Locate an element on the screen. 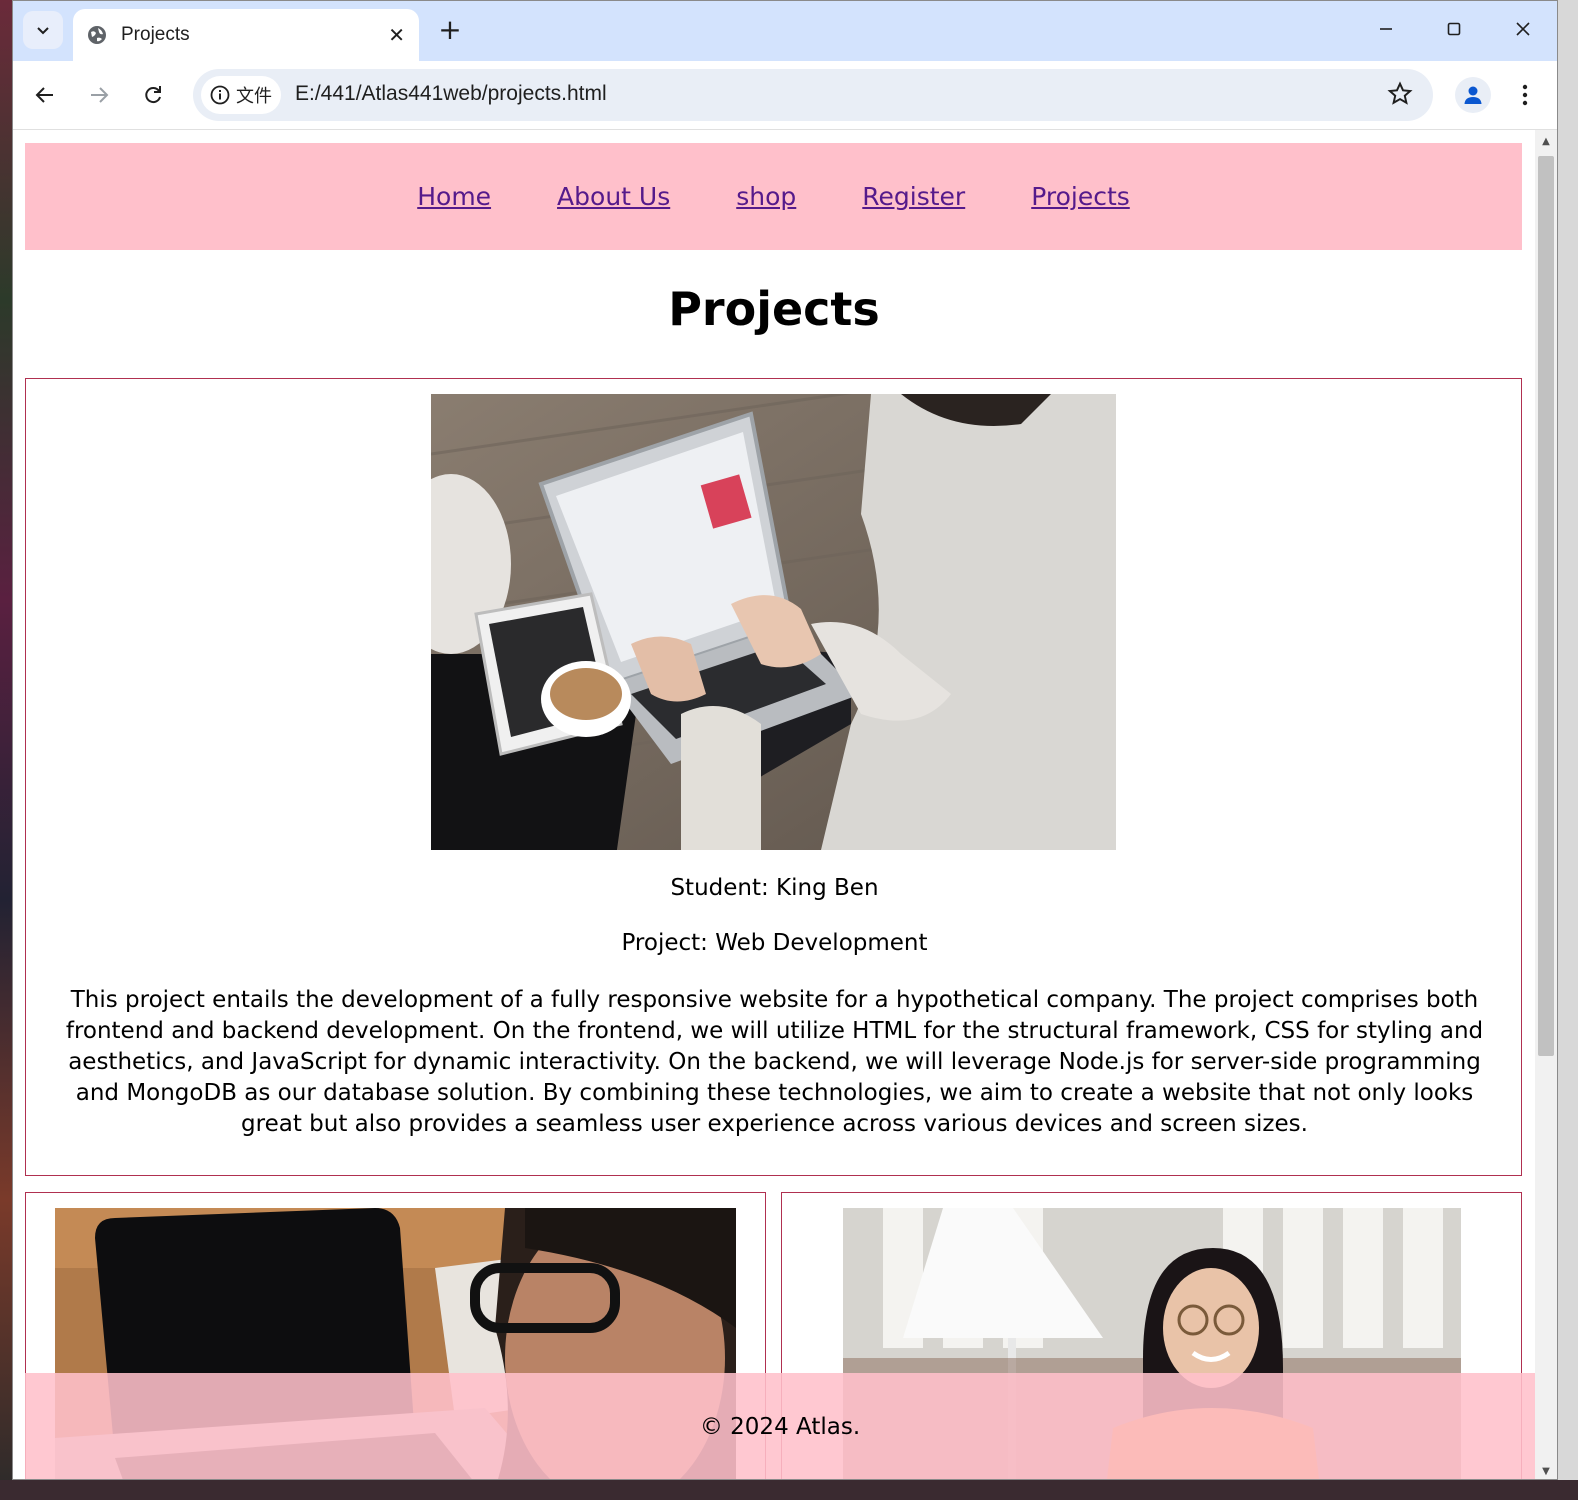 This screenshot has height=1500, width=1578. person-icon is located at coordinates (1473, 95).